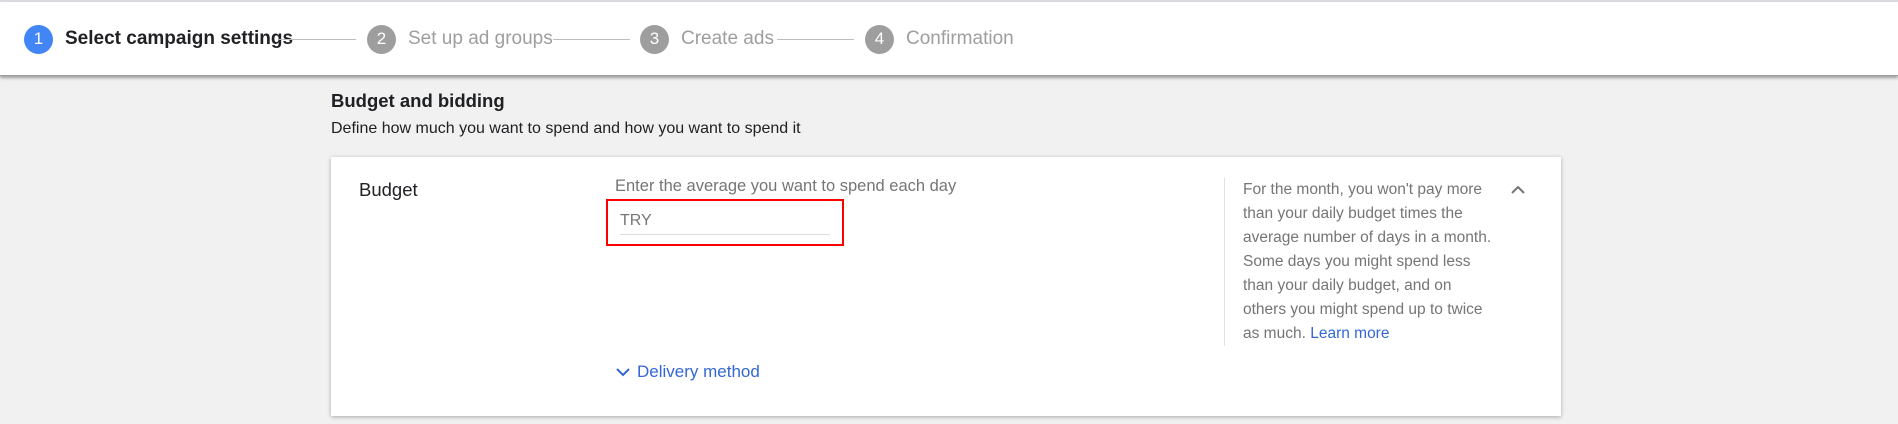 The height and width of the screenshot is (424, 1898). I want to click on budget-input, so click(725, 221).